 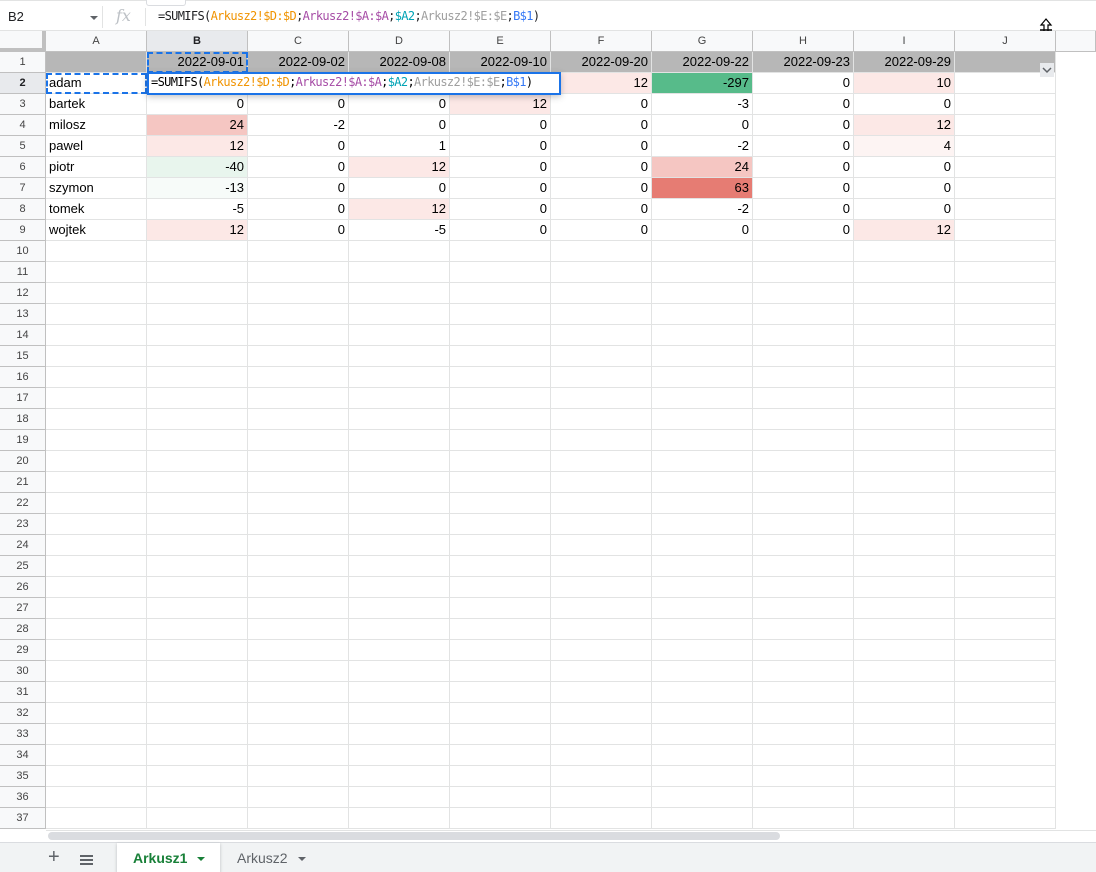 I want to click on cell-g14, so click(x=702, y=335).